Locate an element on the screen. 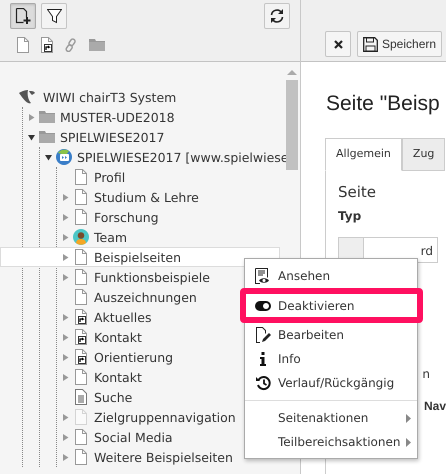  tree-item-label: Suche is located at coordinates (113, 397).